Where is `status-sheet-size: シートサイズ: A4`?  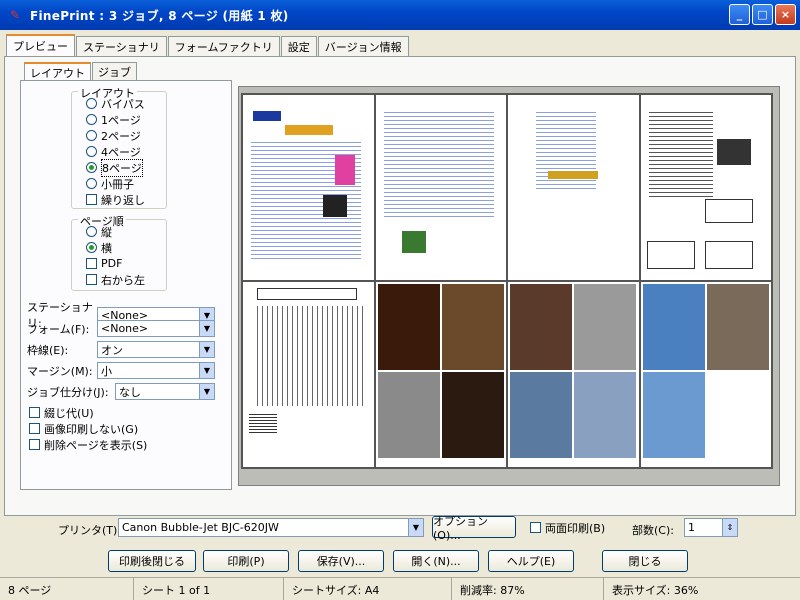
status-sheet-size: シートサイズ: A4 is located at coordinates (368, 589).